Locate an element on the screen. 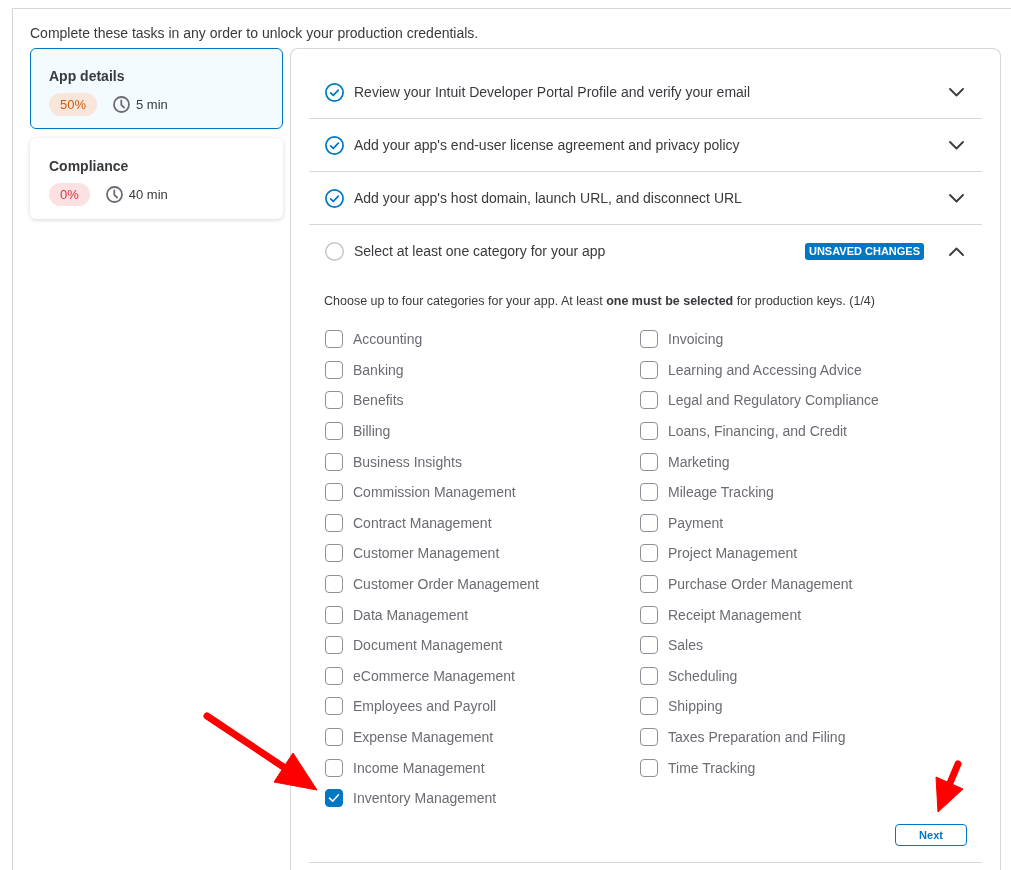  checkbox-label: Employees and Payroll is located at coordinates (425, 706).